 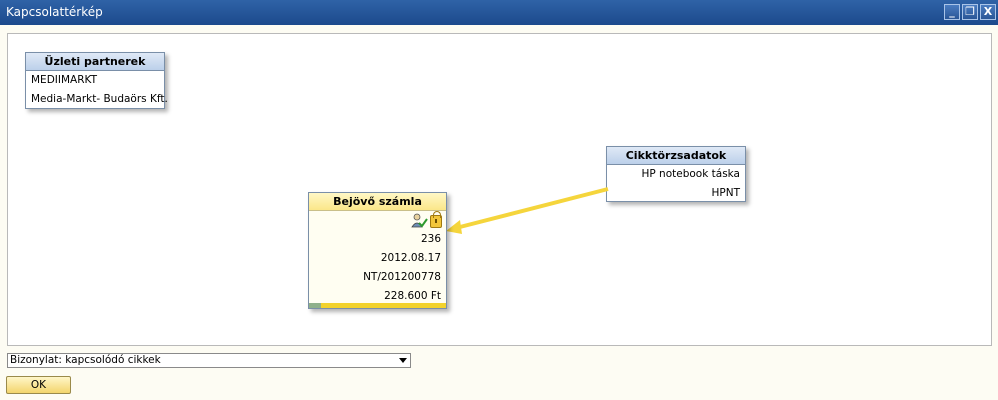 I want to click on item-description: HP notebook táska, so click(x=690, y=174).